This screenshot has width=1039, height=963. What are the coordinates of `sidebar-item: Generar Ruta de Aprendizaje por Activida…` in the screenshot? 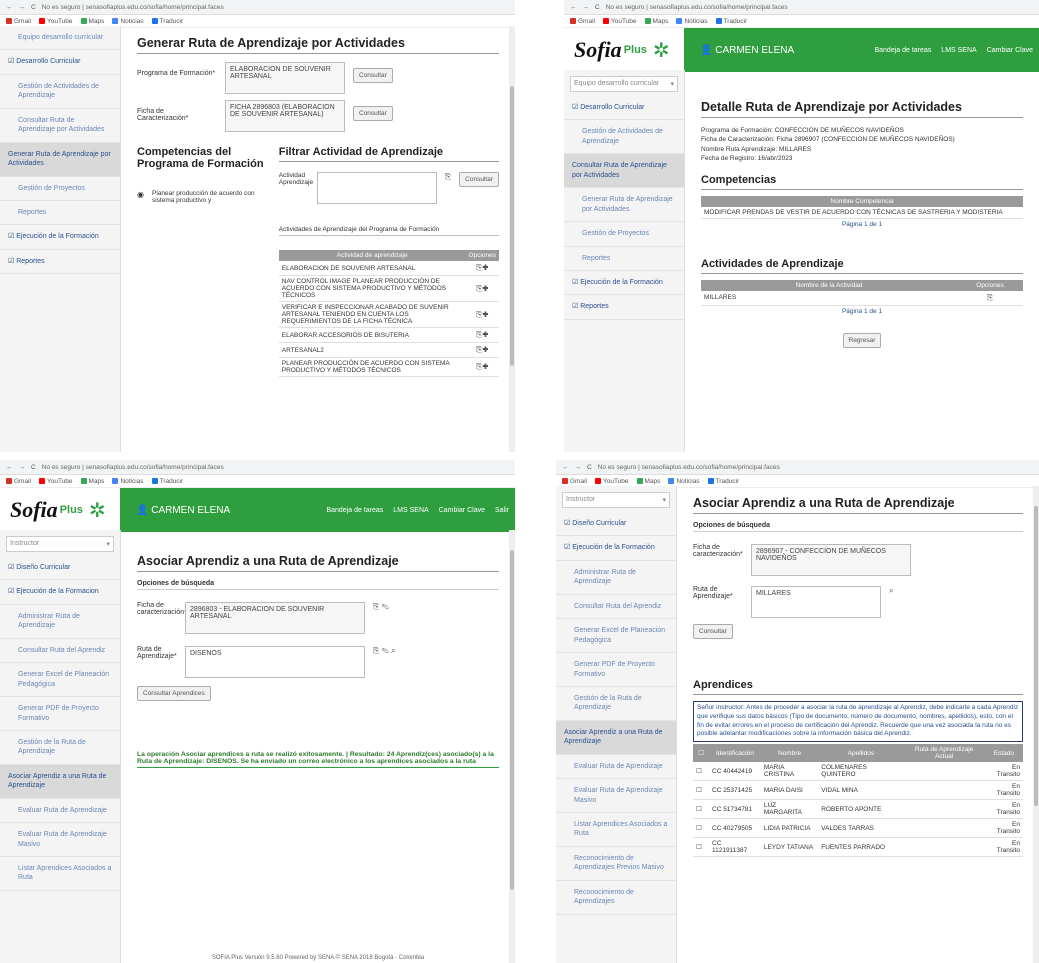 It's located at (624, 205).